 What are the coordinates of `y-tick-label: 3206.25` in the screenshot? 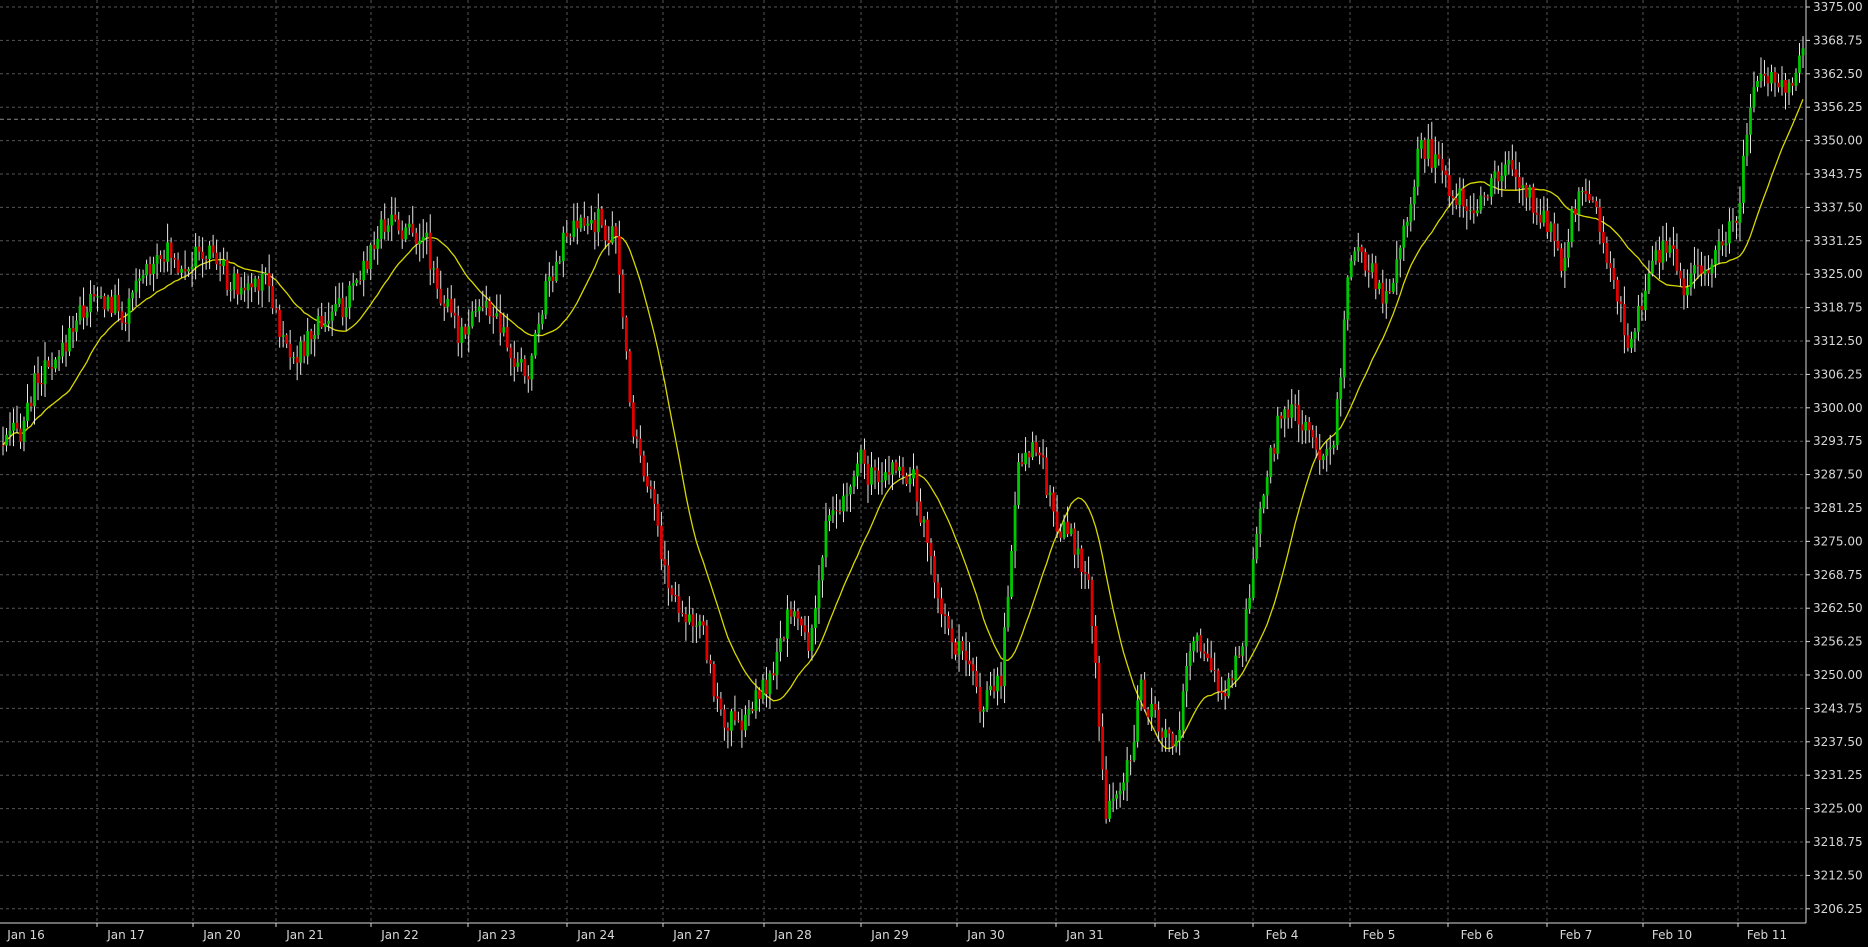 It's located at (1838, 909).